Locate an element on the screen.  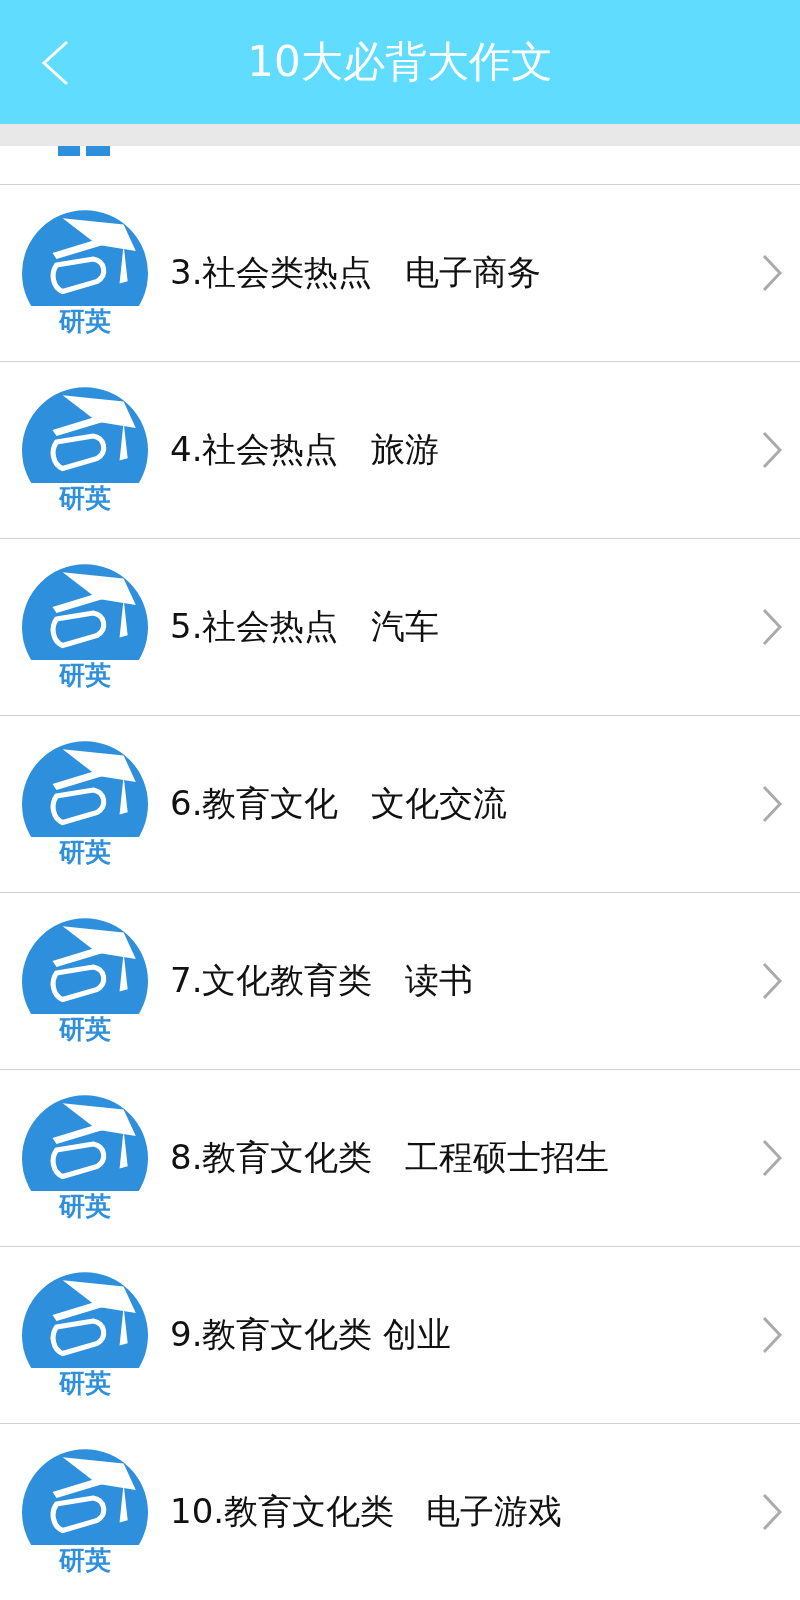
essay-title: 5.社会热点 汽车 is located at coordinates (466, 627).